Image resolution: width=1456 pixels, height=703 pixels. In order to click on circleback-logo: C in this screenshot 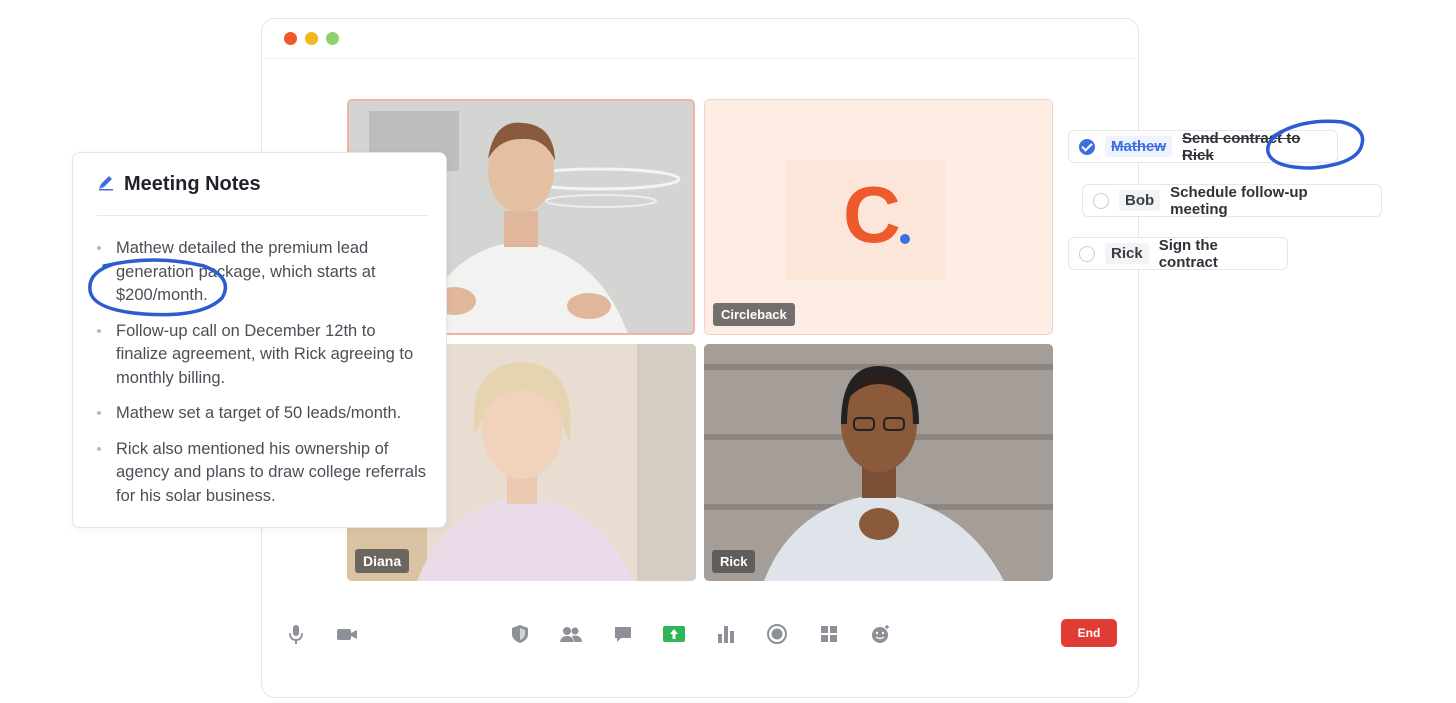, I will do `click(878, 217)`.